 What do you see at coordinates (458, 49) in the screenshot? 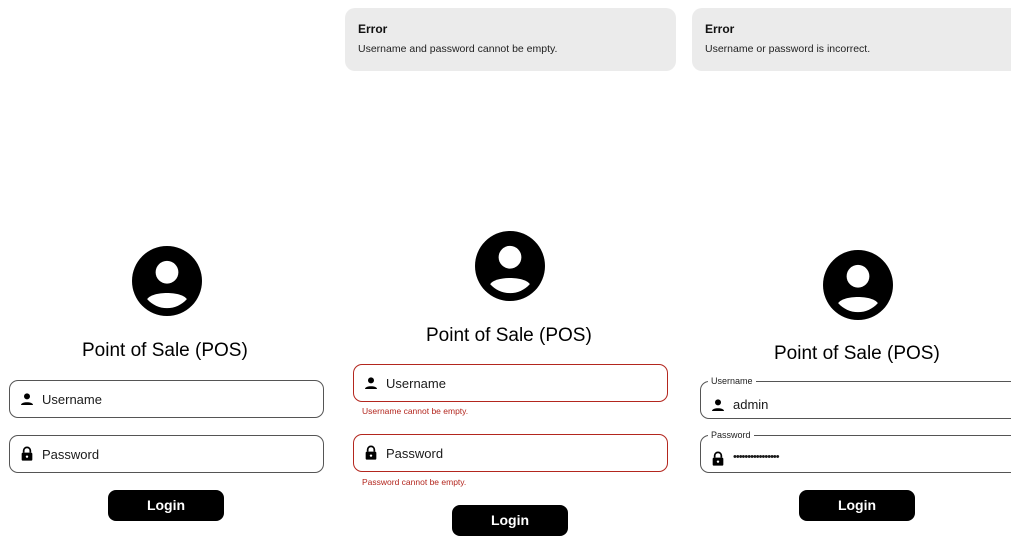
I see `toast-message: Username and password cannot be empty.` at bounding box center [458, 49].